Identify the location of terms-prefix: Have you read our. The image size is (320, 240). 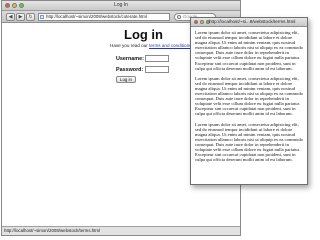
(130, 45).